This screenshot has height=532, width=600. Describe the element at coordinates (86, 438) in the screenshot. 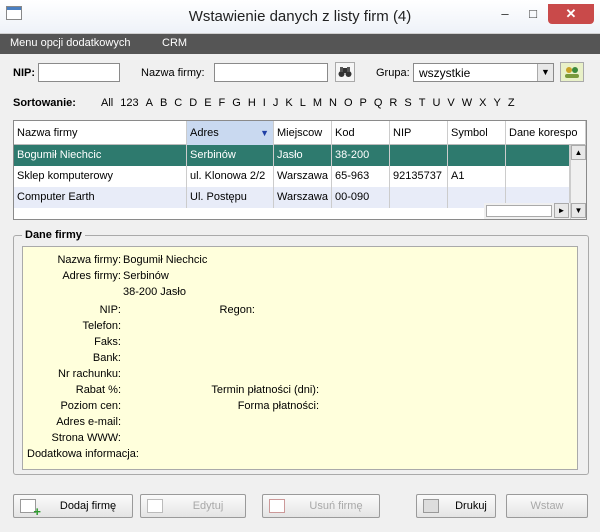

I see `field-label-www: Strona WWW:` at that location.